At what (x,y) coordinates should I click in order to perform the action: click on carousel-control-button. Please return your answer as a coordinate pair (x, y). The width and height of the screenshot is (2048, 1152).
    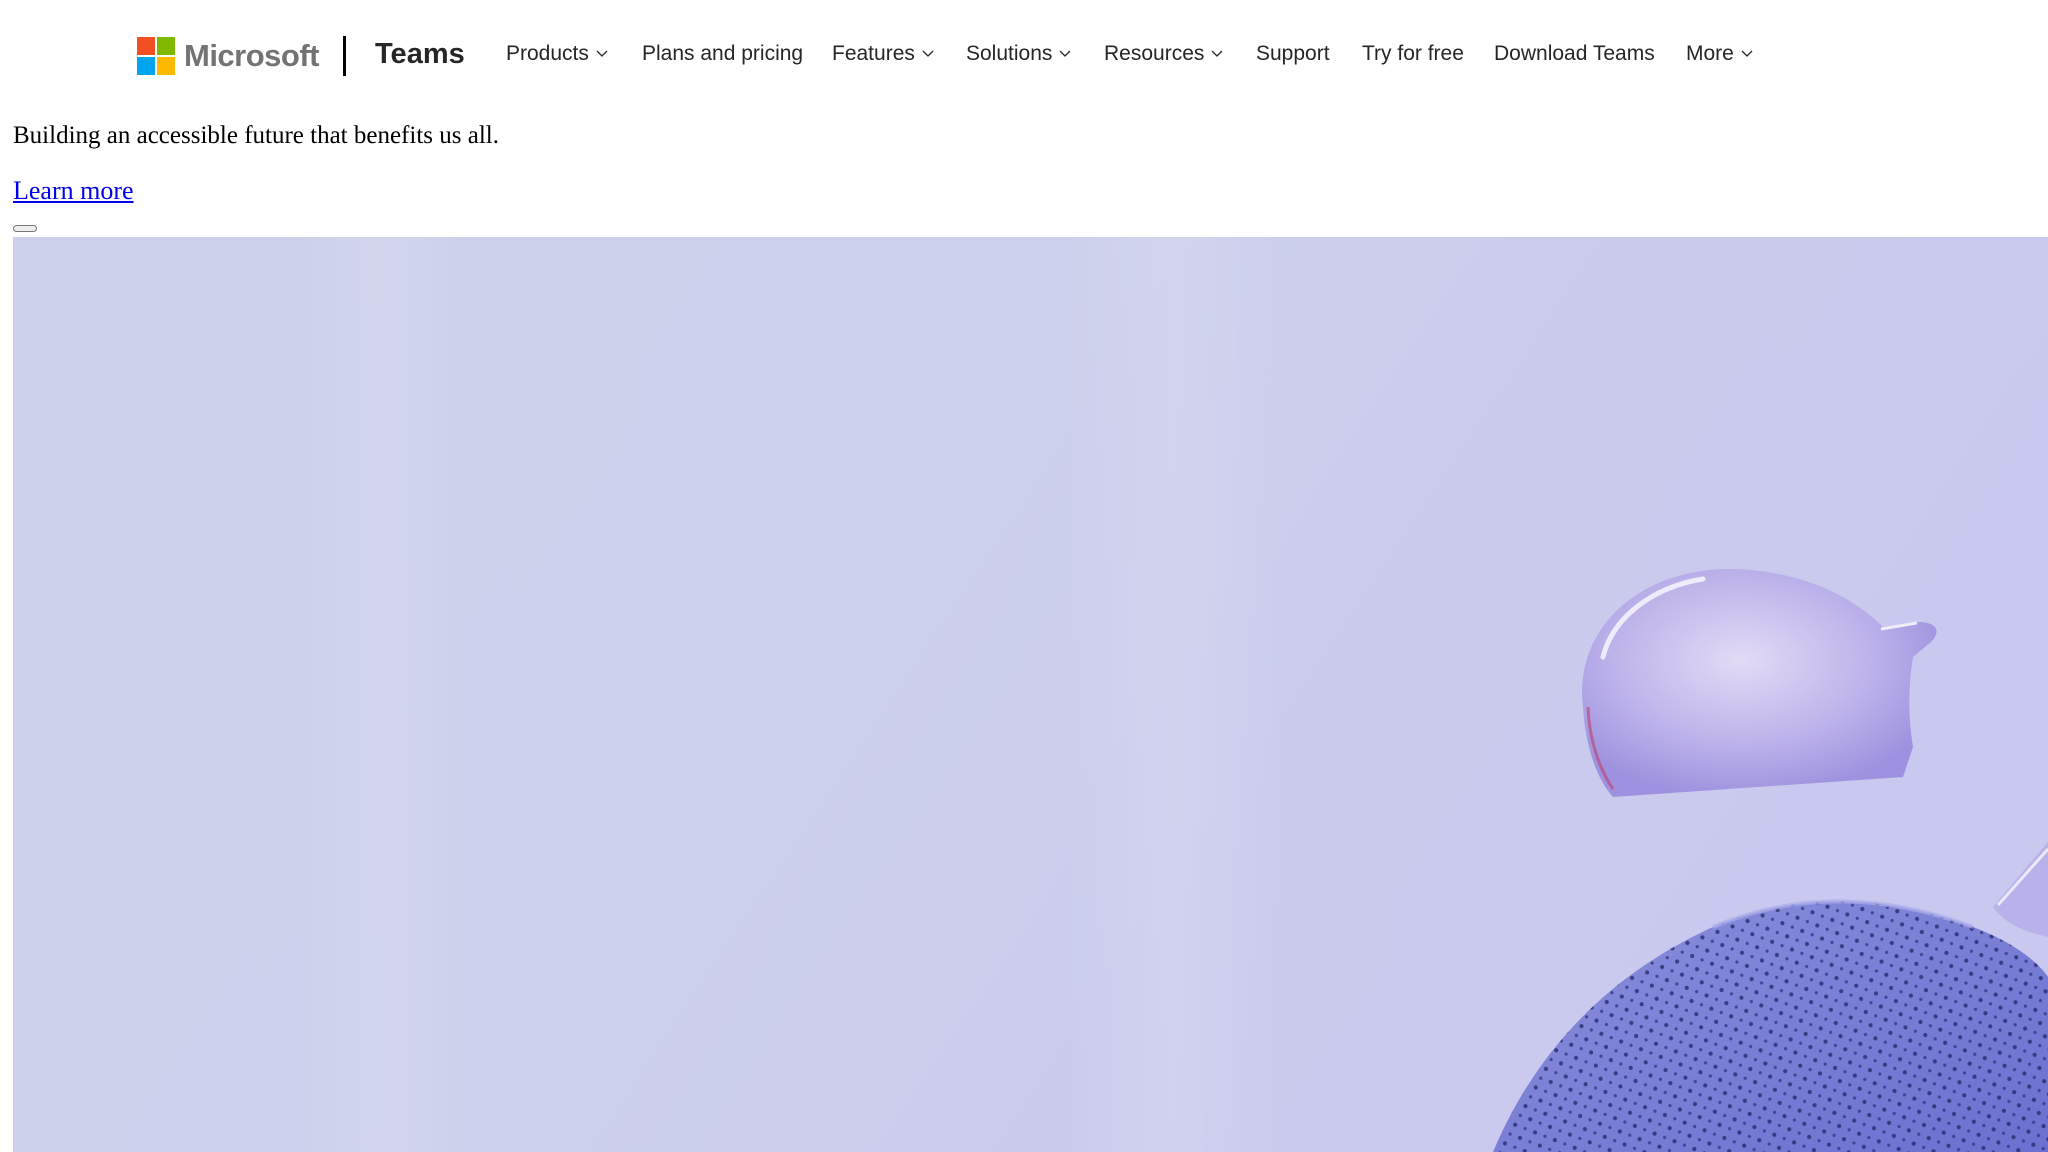
    Looking at the image, I should click on (25, 228).